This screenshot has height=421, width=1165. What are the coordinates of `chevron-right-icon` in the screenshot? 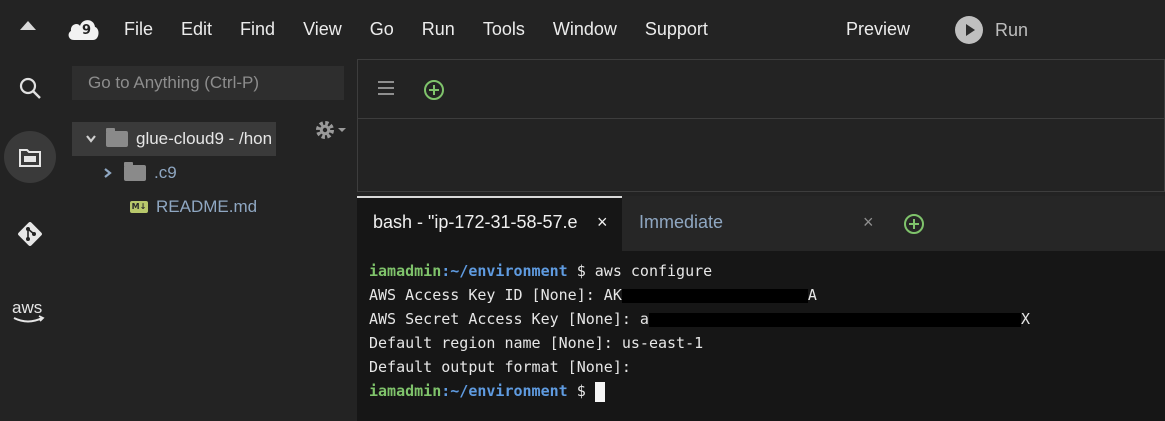 It's located at (109, 173).